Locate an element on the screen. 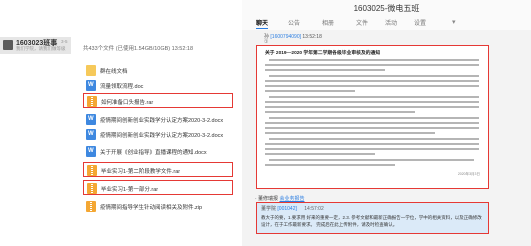 This screenshot has width=531, height=246. file-name: 群在线文档 is located at coordinates (114, 72).